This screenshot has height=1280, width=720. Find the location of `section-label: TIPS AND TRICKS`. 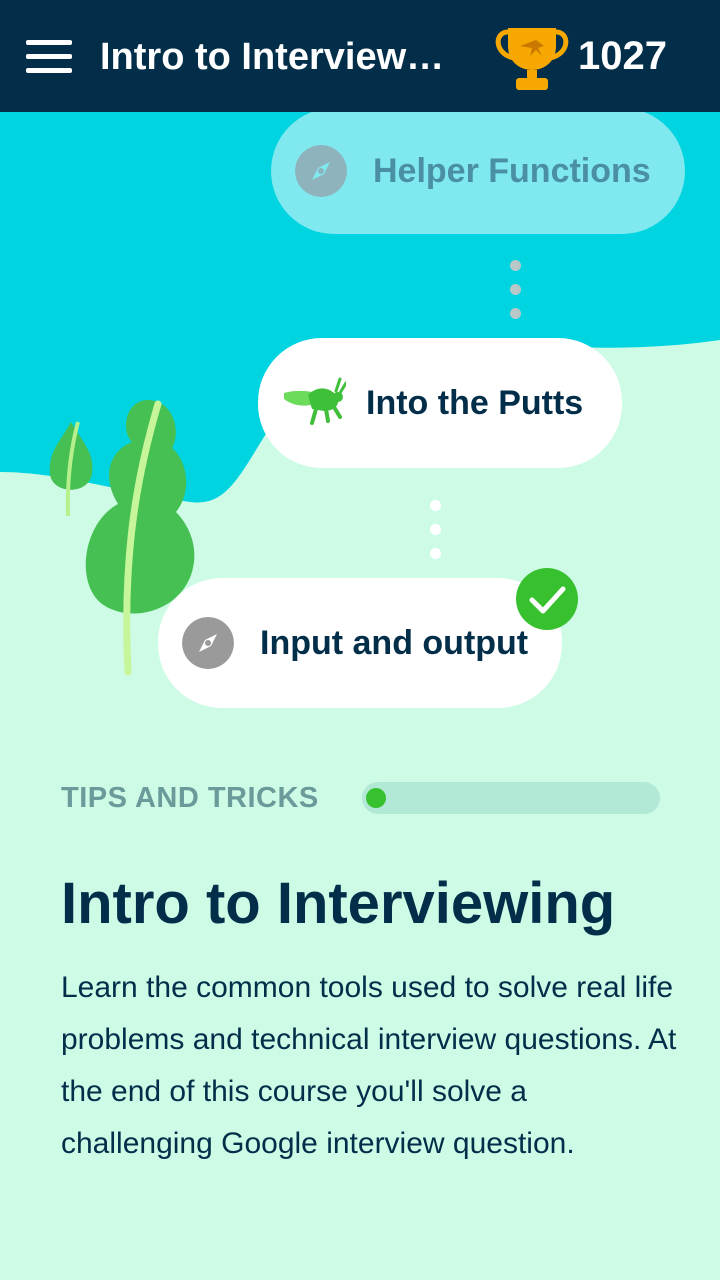

section-label: TIPS AND TRICKS is located at coordinates (190, 798).